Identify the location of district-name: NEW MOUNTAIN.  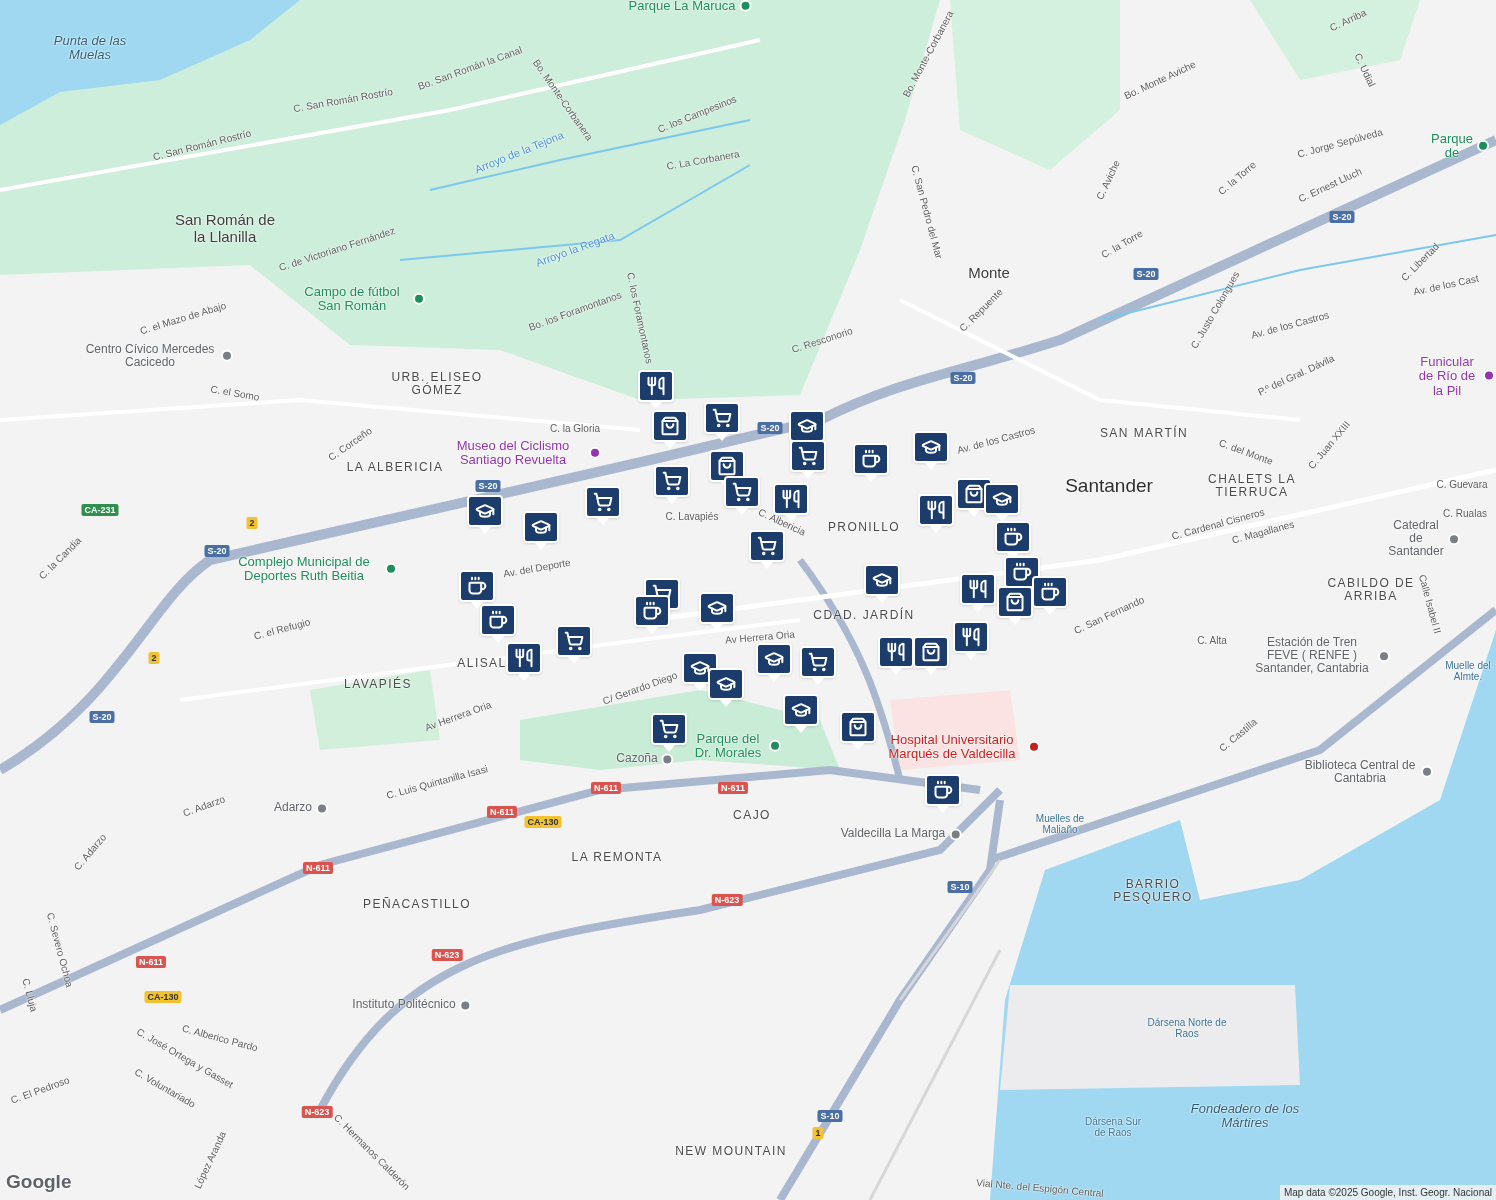
(731, 1152).